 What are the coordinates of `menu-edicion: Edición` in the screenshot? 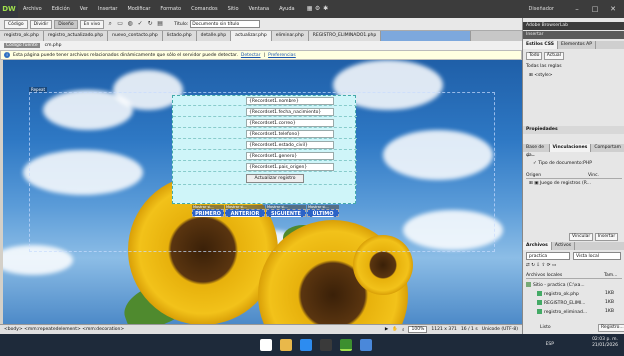 It's located at (61, 9).